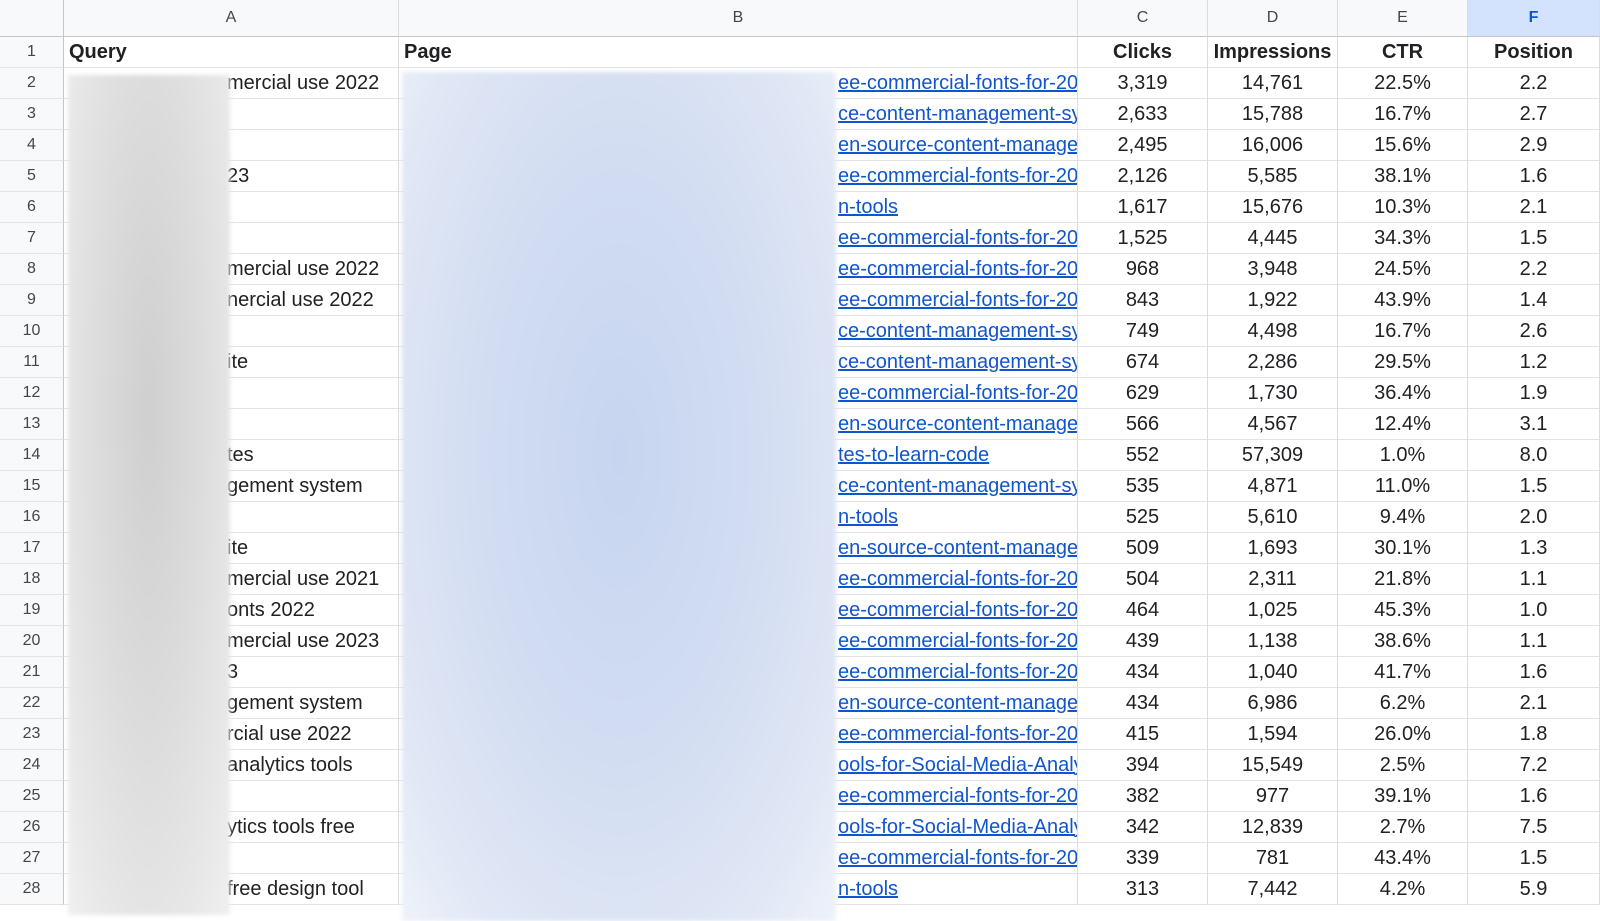 Image resolution: width=1600 pixels, height=921 pixels. I want to click on ctr-cell: 45.3%, so click(1403, 610).